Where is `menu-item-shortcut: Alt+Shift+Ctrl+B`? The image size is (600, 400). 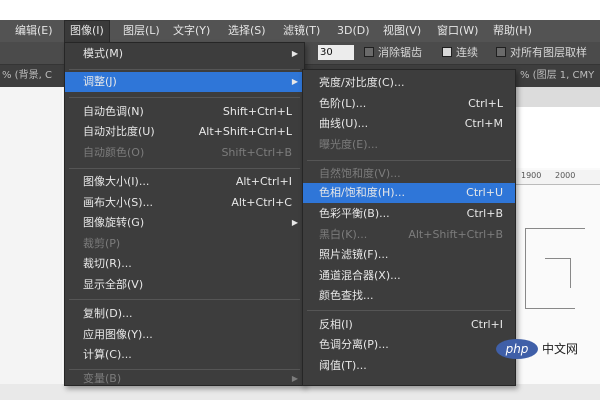 menu-item-shortcut: Alt+Shift+Ctrl+B is located at coordinates (455, 234).